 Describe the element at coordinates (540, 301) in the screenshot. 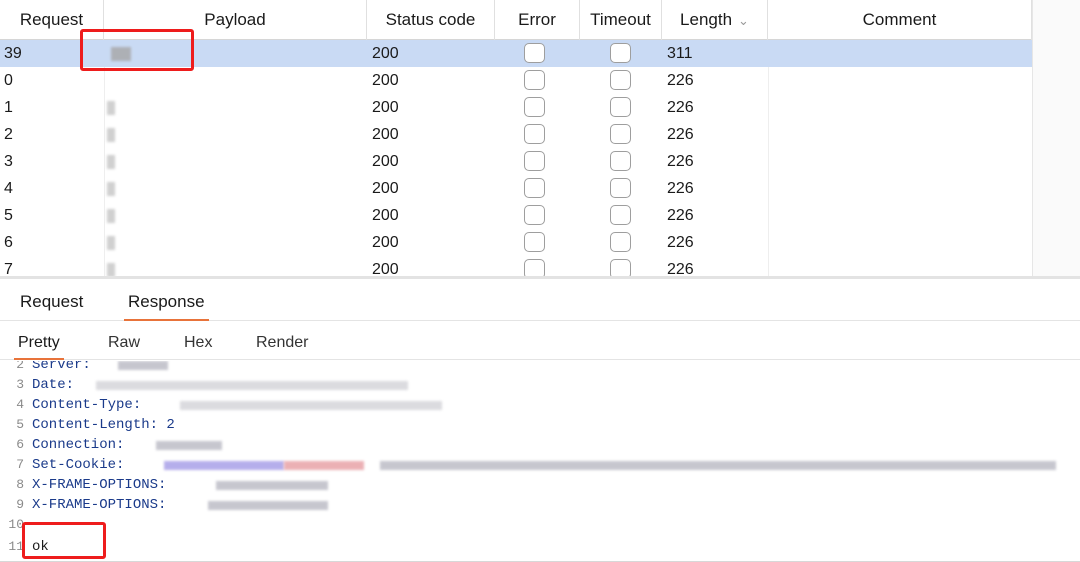

I see `panel-tabs: Request Response` at that location.